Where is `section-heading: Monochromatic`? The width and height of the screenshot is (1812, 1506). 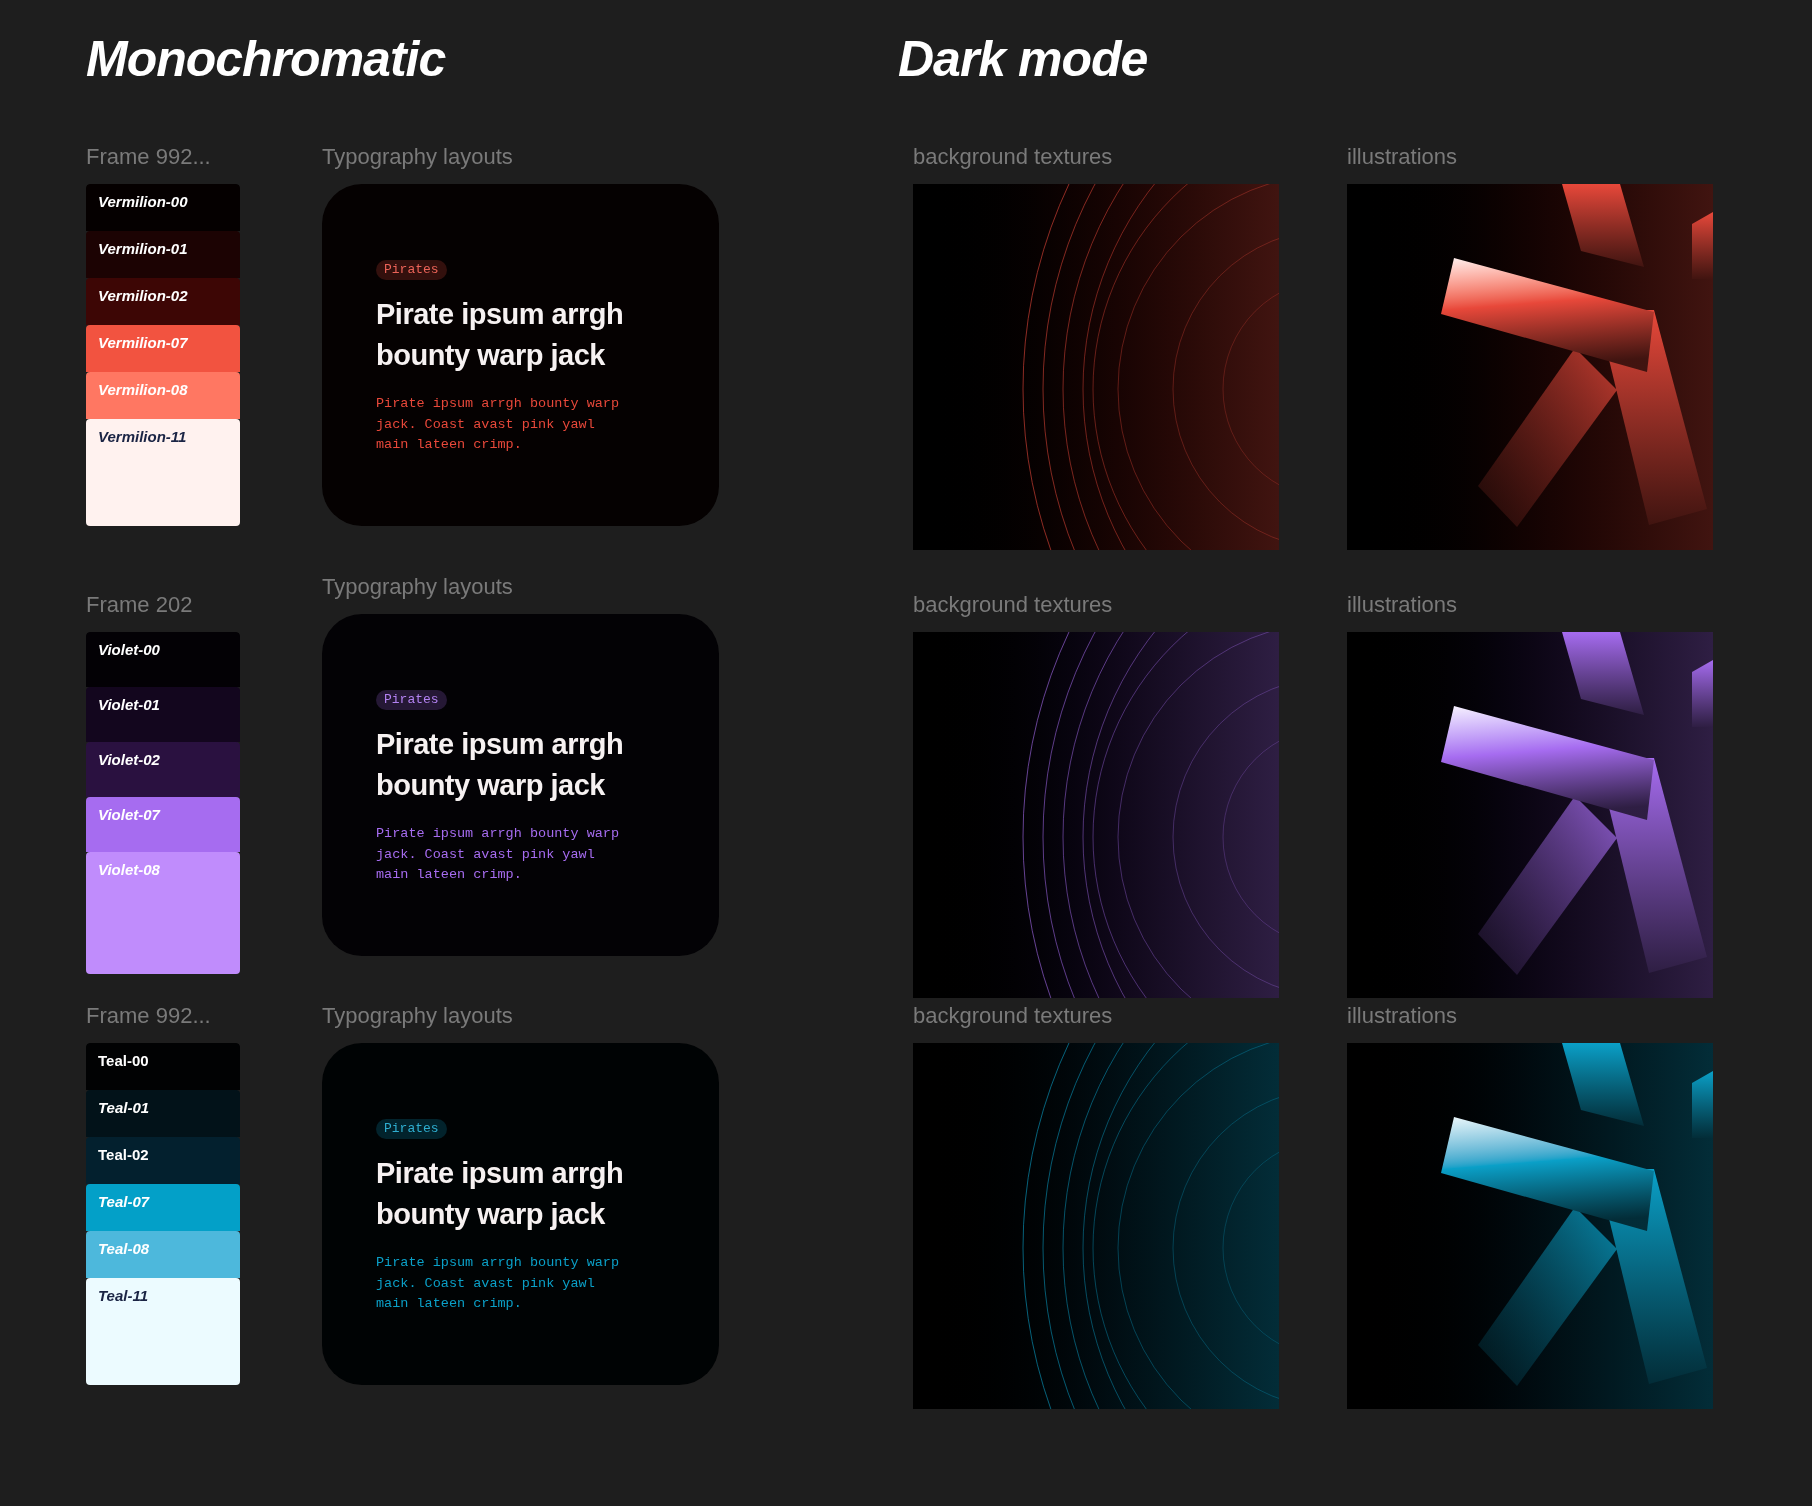 section-heading: Monochromatic is located at coordinates (266, 59).